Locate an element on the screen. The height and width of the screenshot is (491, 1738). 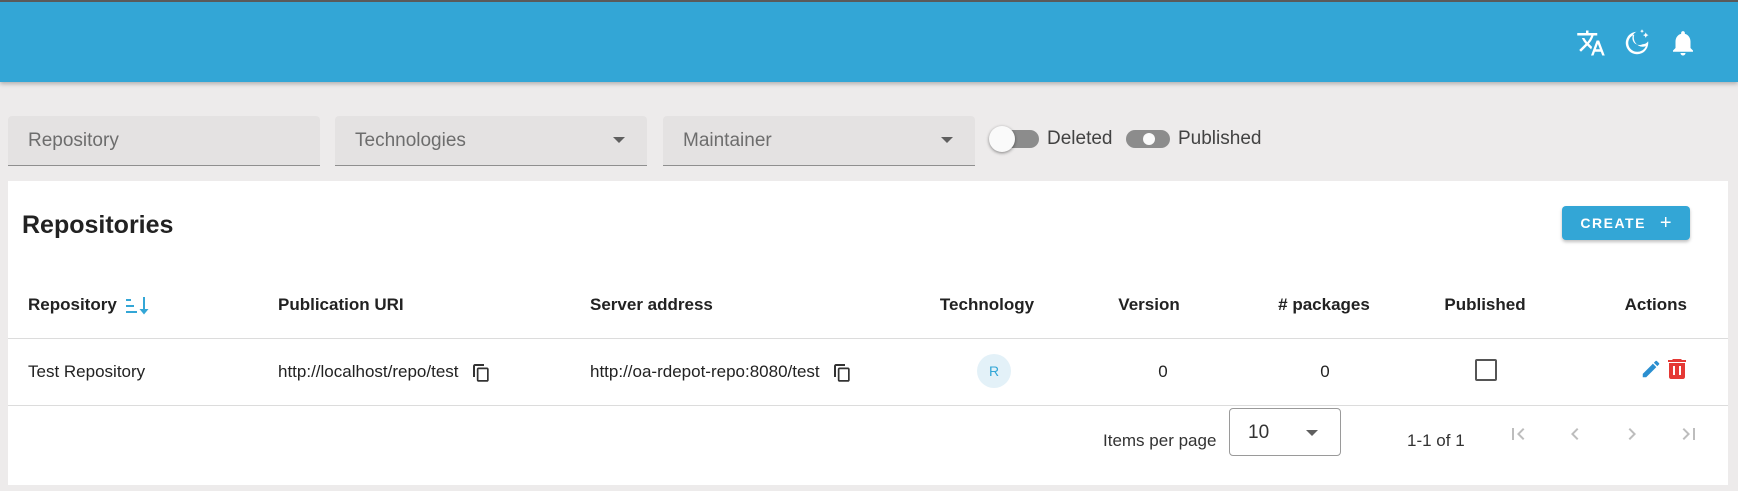
first-page-icon is located at coordinates (1518, 434).